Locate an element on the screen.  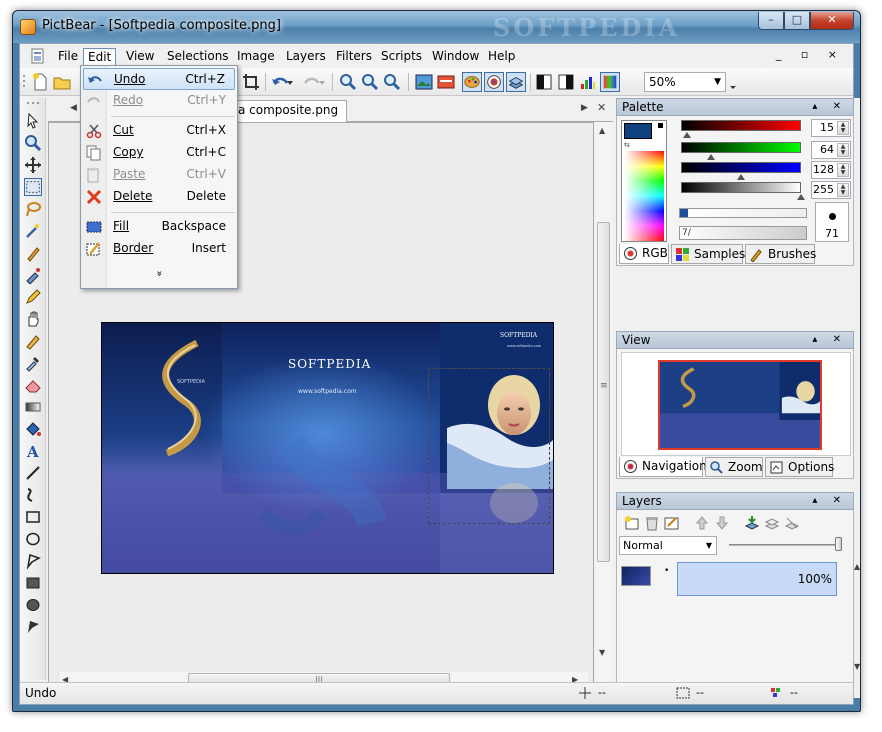
minimize-button: – is located at coordinates (771, 21).